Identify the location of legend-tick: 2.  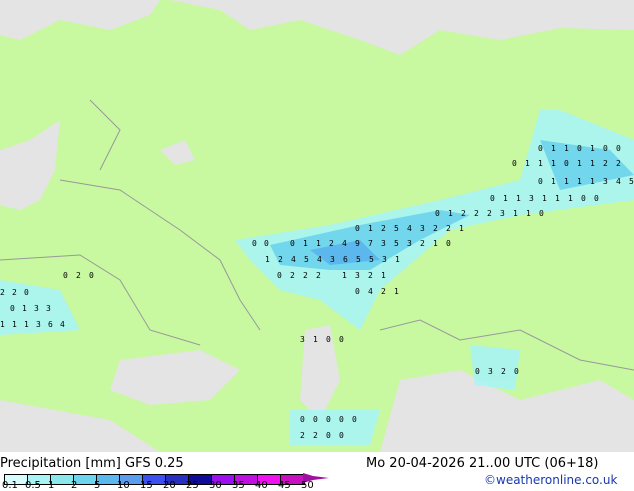
(74, 485).